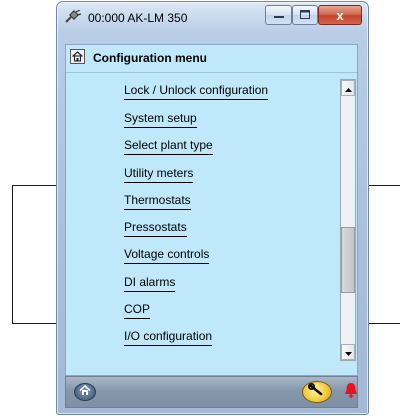 This screenshot has height=418, width=400. I want to click on title-bar: 00:000 AK-LM 350 x, so click(212, 17).